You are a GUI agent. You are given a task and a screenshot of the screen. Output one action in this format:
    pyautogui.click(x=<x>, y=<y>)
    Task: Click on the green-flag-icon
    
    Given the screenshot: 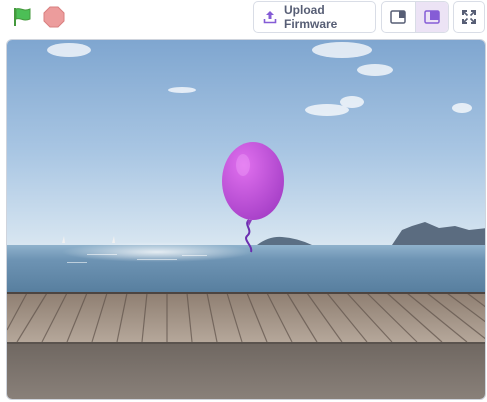 What is the action you would take?
    pyautogui.click(x=22, y=17)
    